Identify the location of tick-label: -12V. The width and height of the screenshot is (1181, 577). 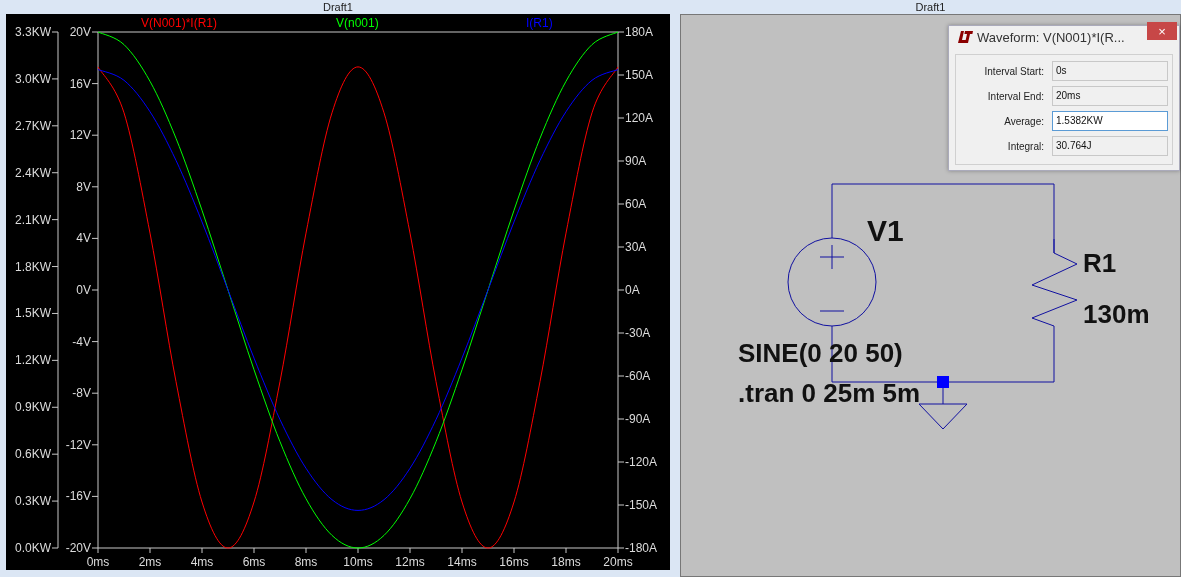
(78, 444).